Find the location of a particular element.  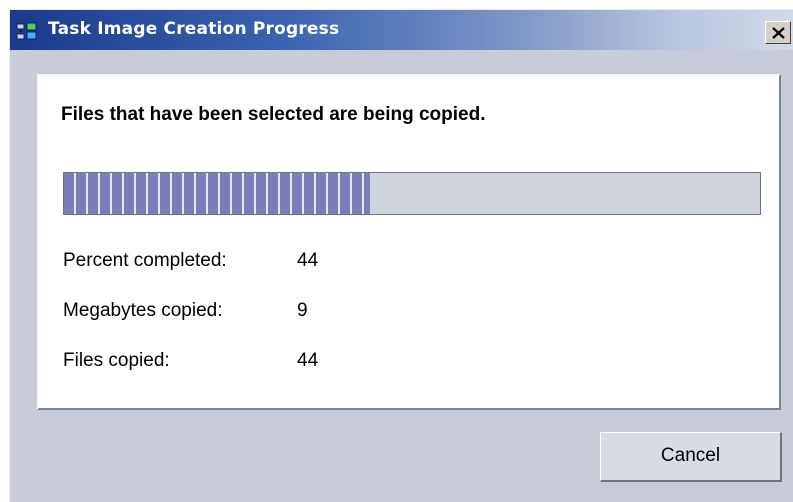

files-copied-value: 44 is located at coordinates (308, 360).